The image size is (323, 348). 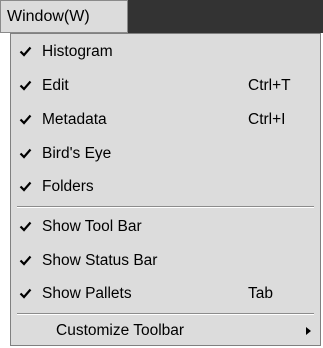 What do you see at coordinates (77, 153) in the screenshot?
I see `menu-item-label: Bird's Eye` at bounding box center [77, 153].